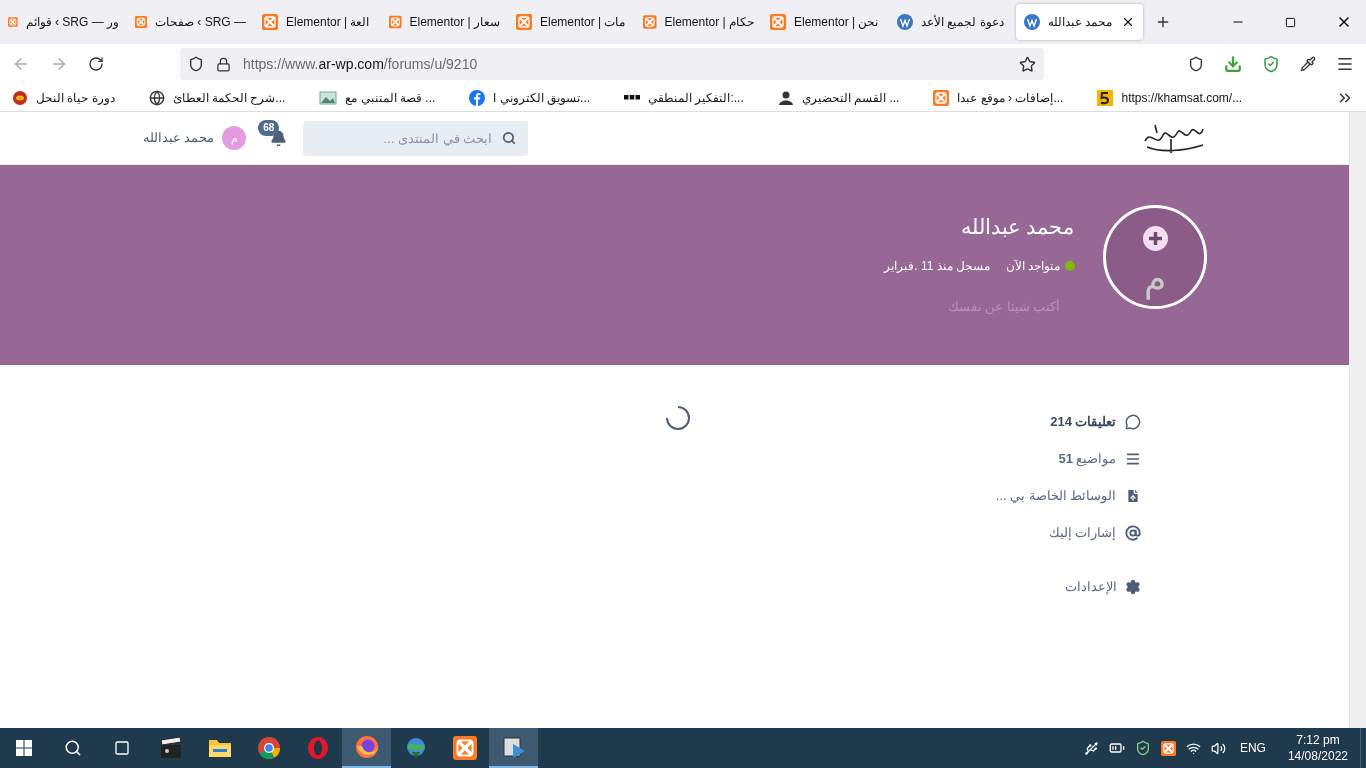 The width and height of the screenshot is (1366, 768). Describe the element at coordinates (72, 22) in the screenshot. I see `tab-title: قوائم ‹ SRG — ور` at that location.